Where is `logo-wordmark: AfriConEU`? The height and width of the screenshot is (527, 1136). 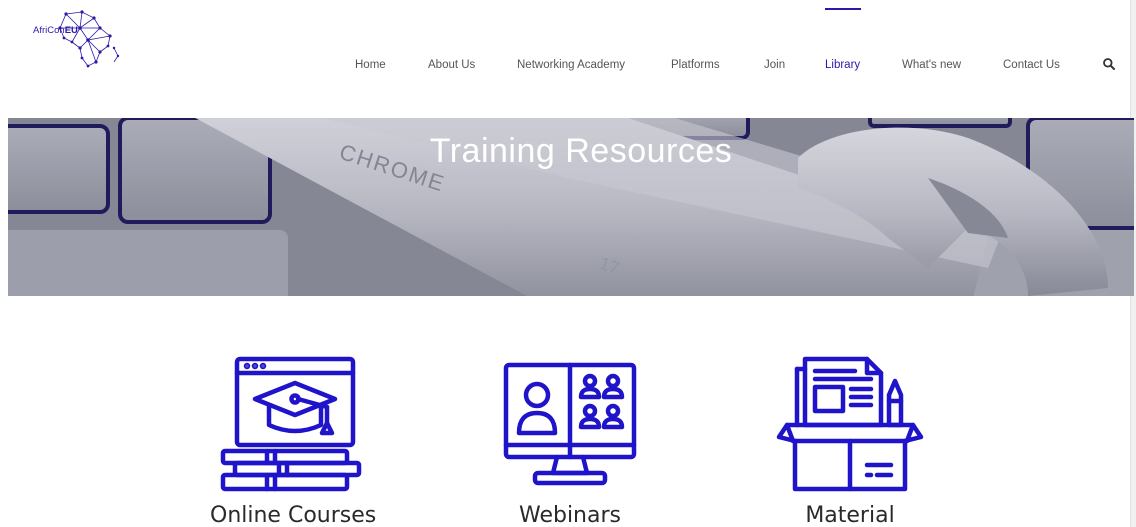
logo-wordmark: AfriConEU is located at coordinates (55, 30).